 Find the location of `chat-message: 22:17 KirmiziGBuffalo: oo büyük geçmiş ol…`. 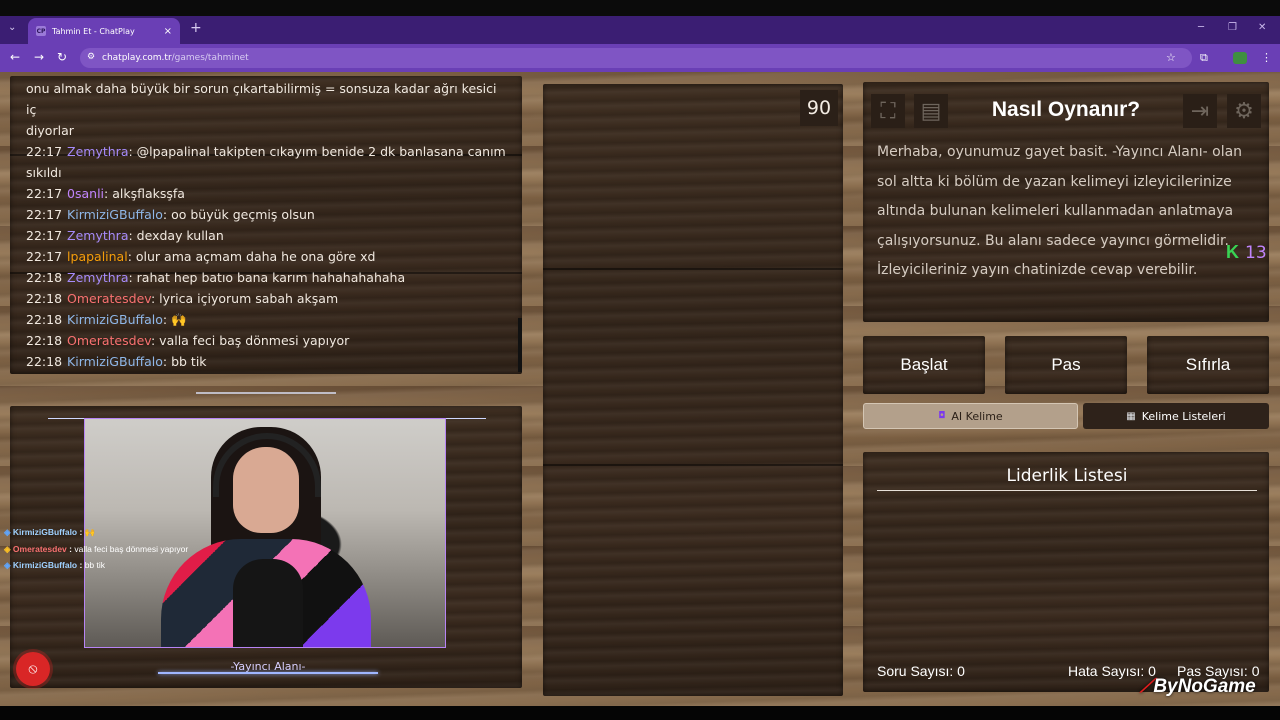

chat-message: 22:17 KirmiziGBuffalo: oo büyük geçmiş ol… is located at coordinates (266, 214).